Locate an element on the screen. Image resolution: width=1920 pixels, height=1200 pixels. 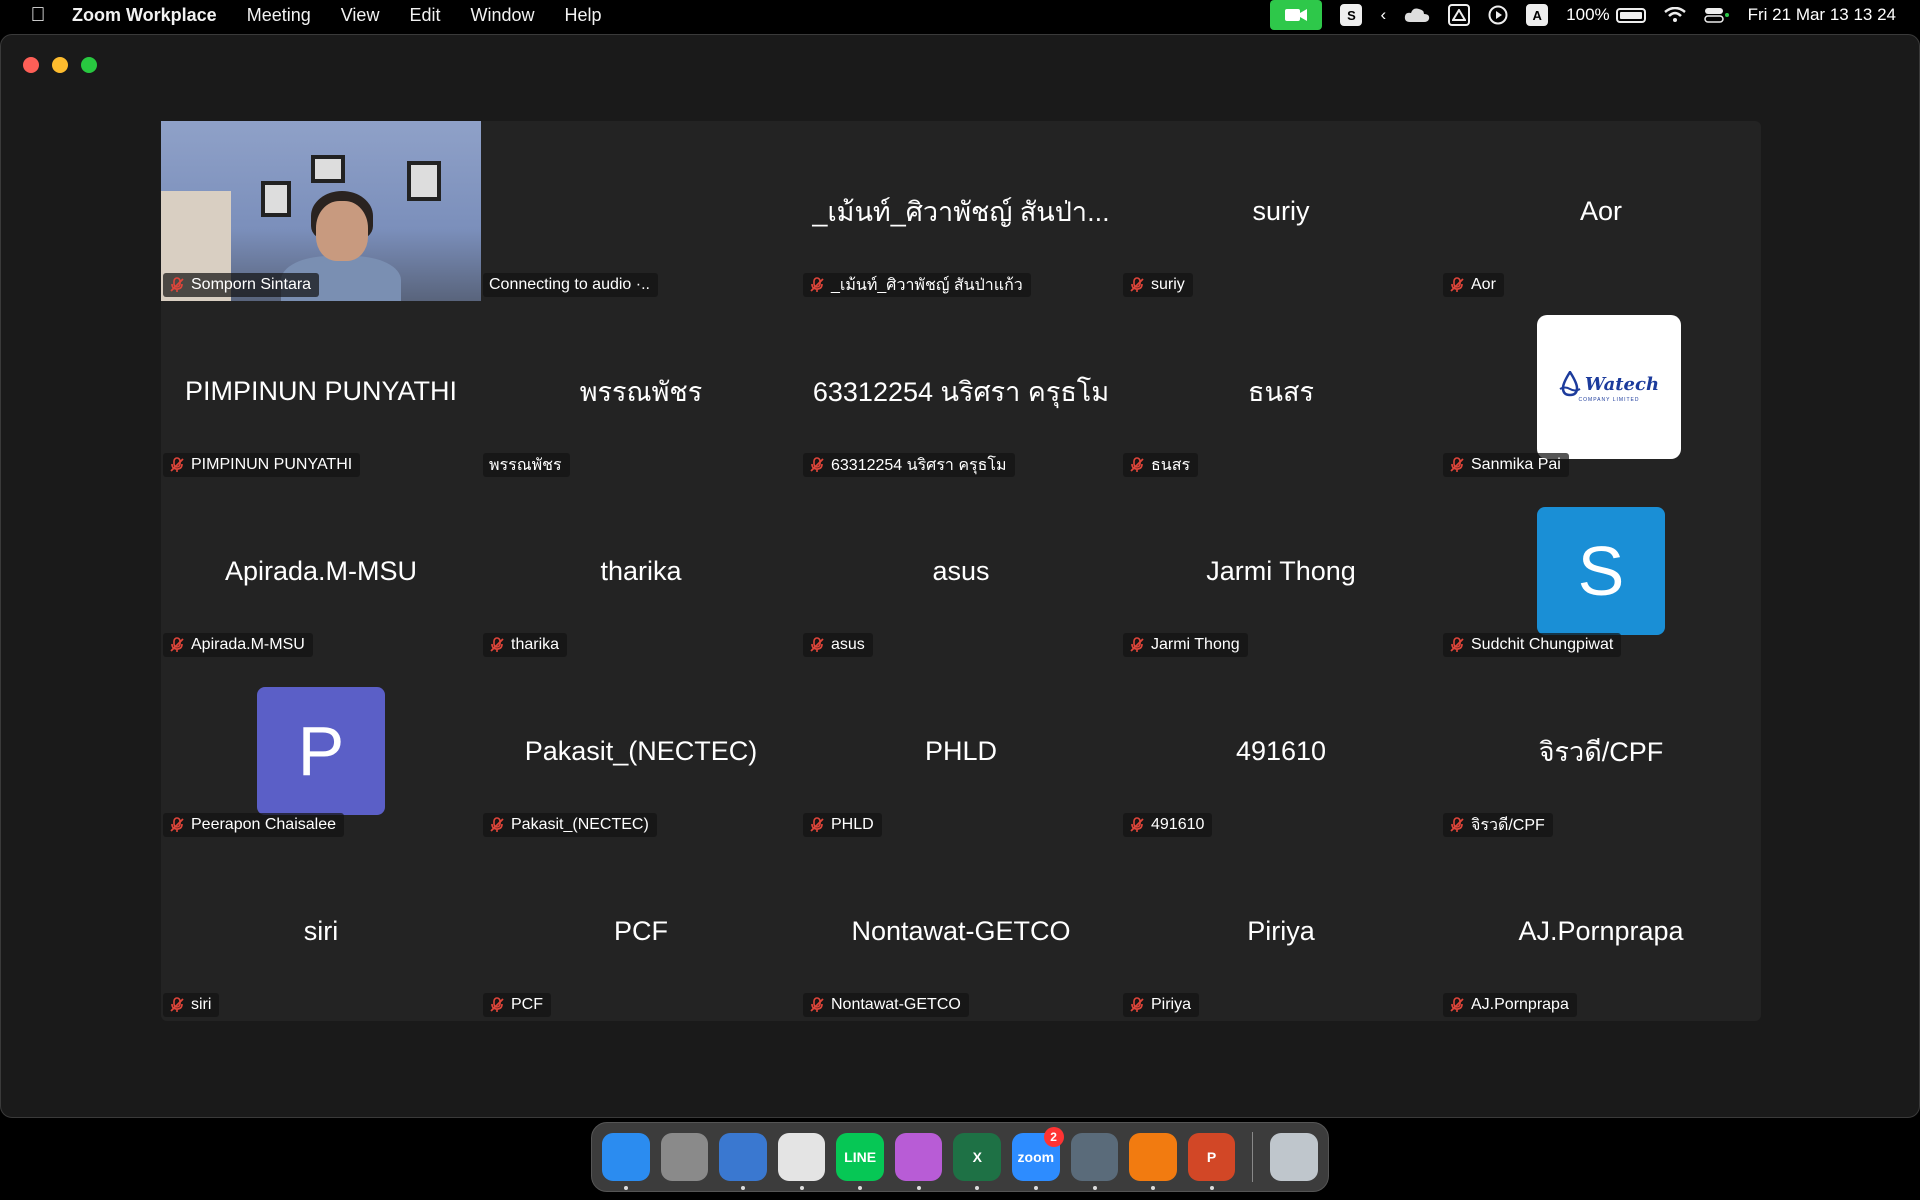
participant-tile: จิรวดี/CPF จิรวดี/CPF is located at coordinates (1601, 751).